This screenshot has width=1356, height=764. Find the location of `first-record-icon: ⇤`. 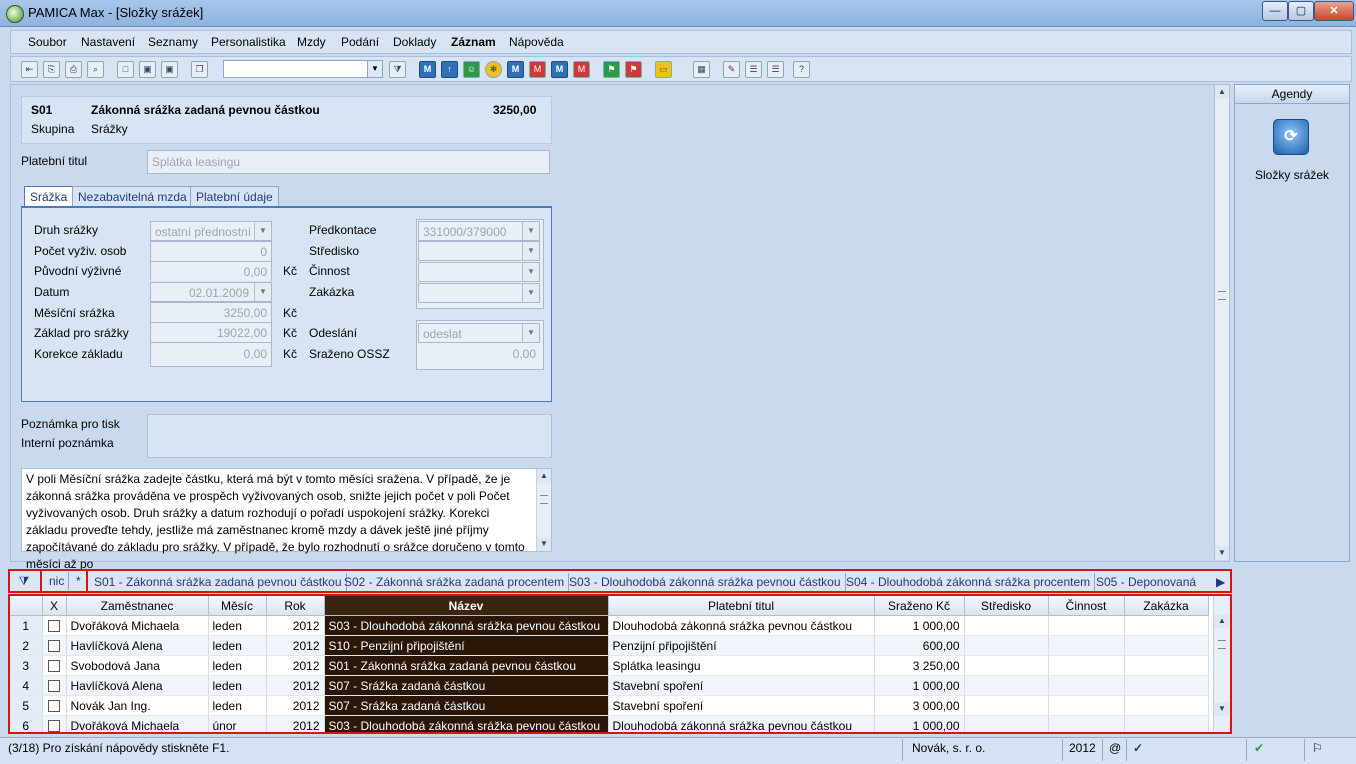

first-record-icon: ⇤ is located at coordinates (29, 69).